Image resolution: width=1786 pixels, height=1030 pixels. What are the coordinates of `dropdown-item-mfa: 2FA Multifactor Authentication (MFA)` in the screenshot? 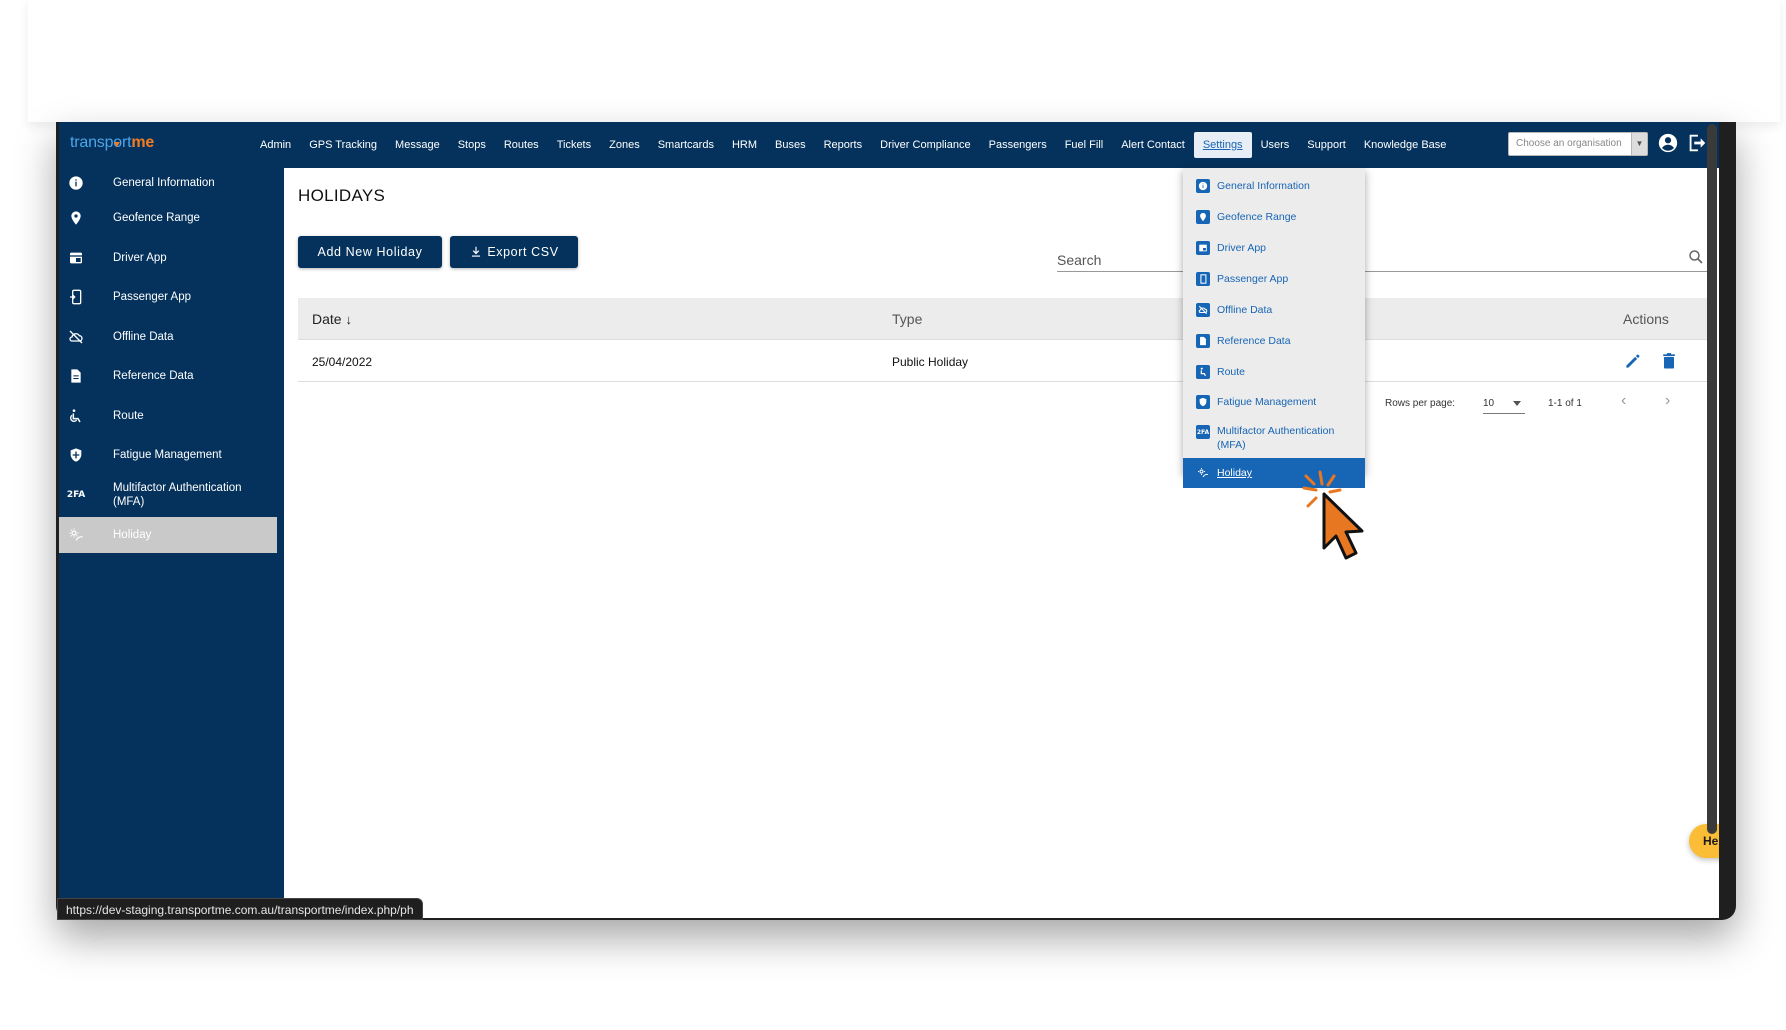 It's located at (1274, 438).